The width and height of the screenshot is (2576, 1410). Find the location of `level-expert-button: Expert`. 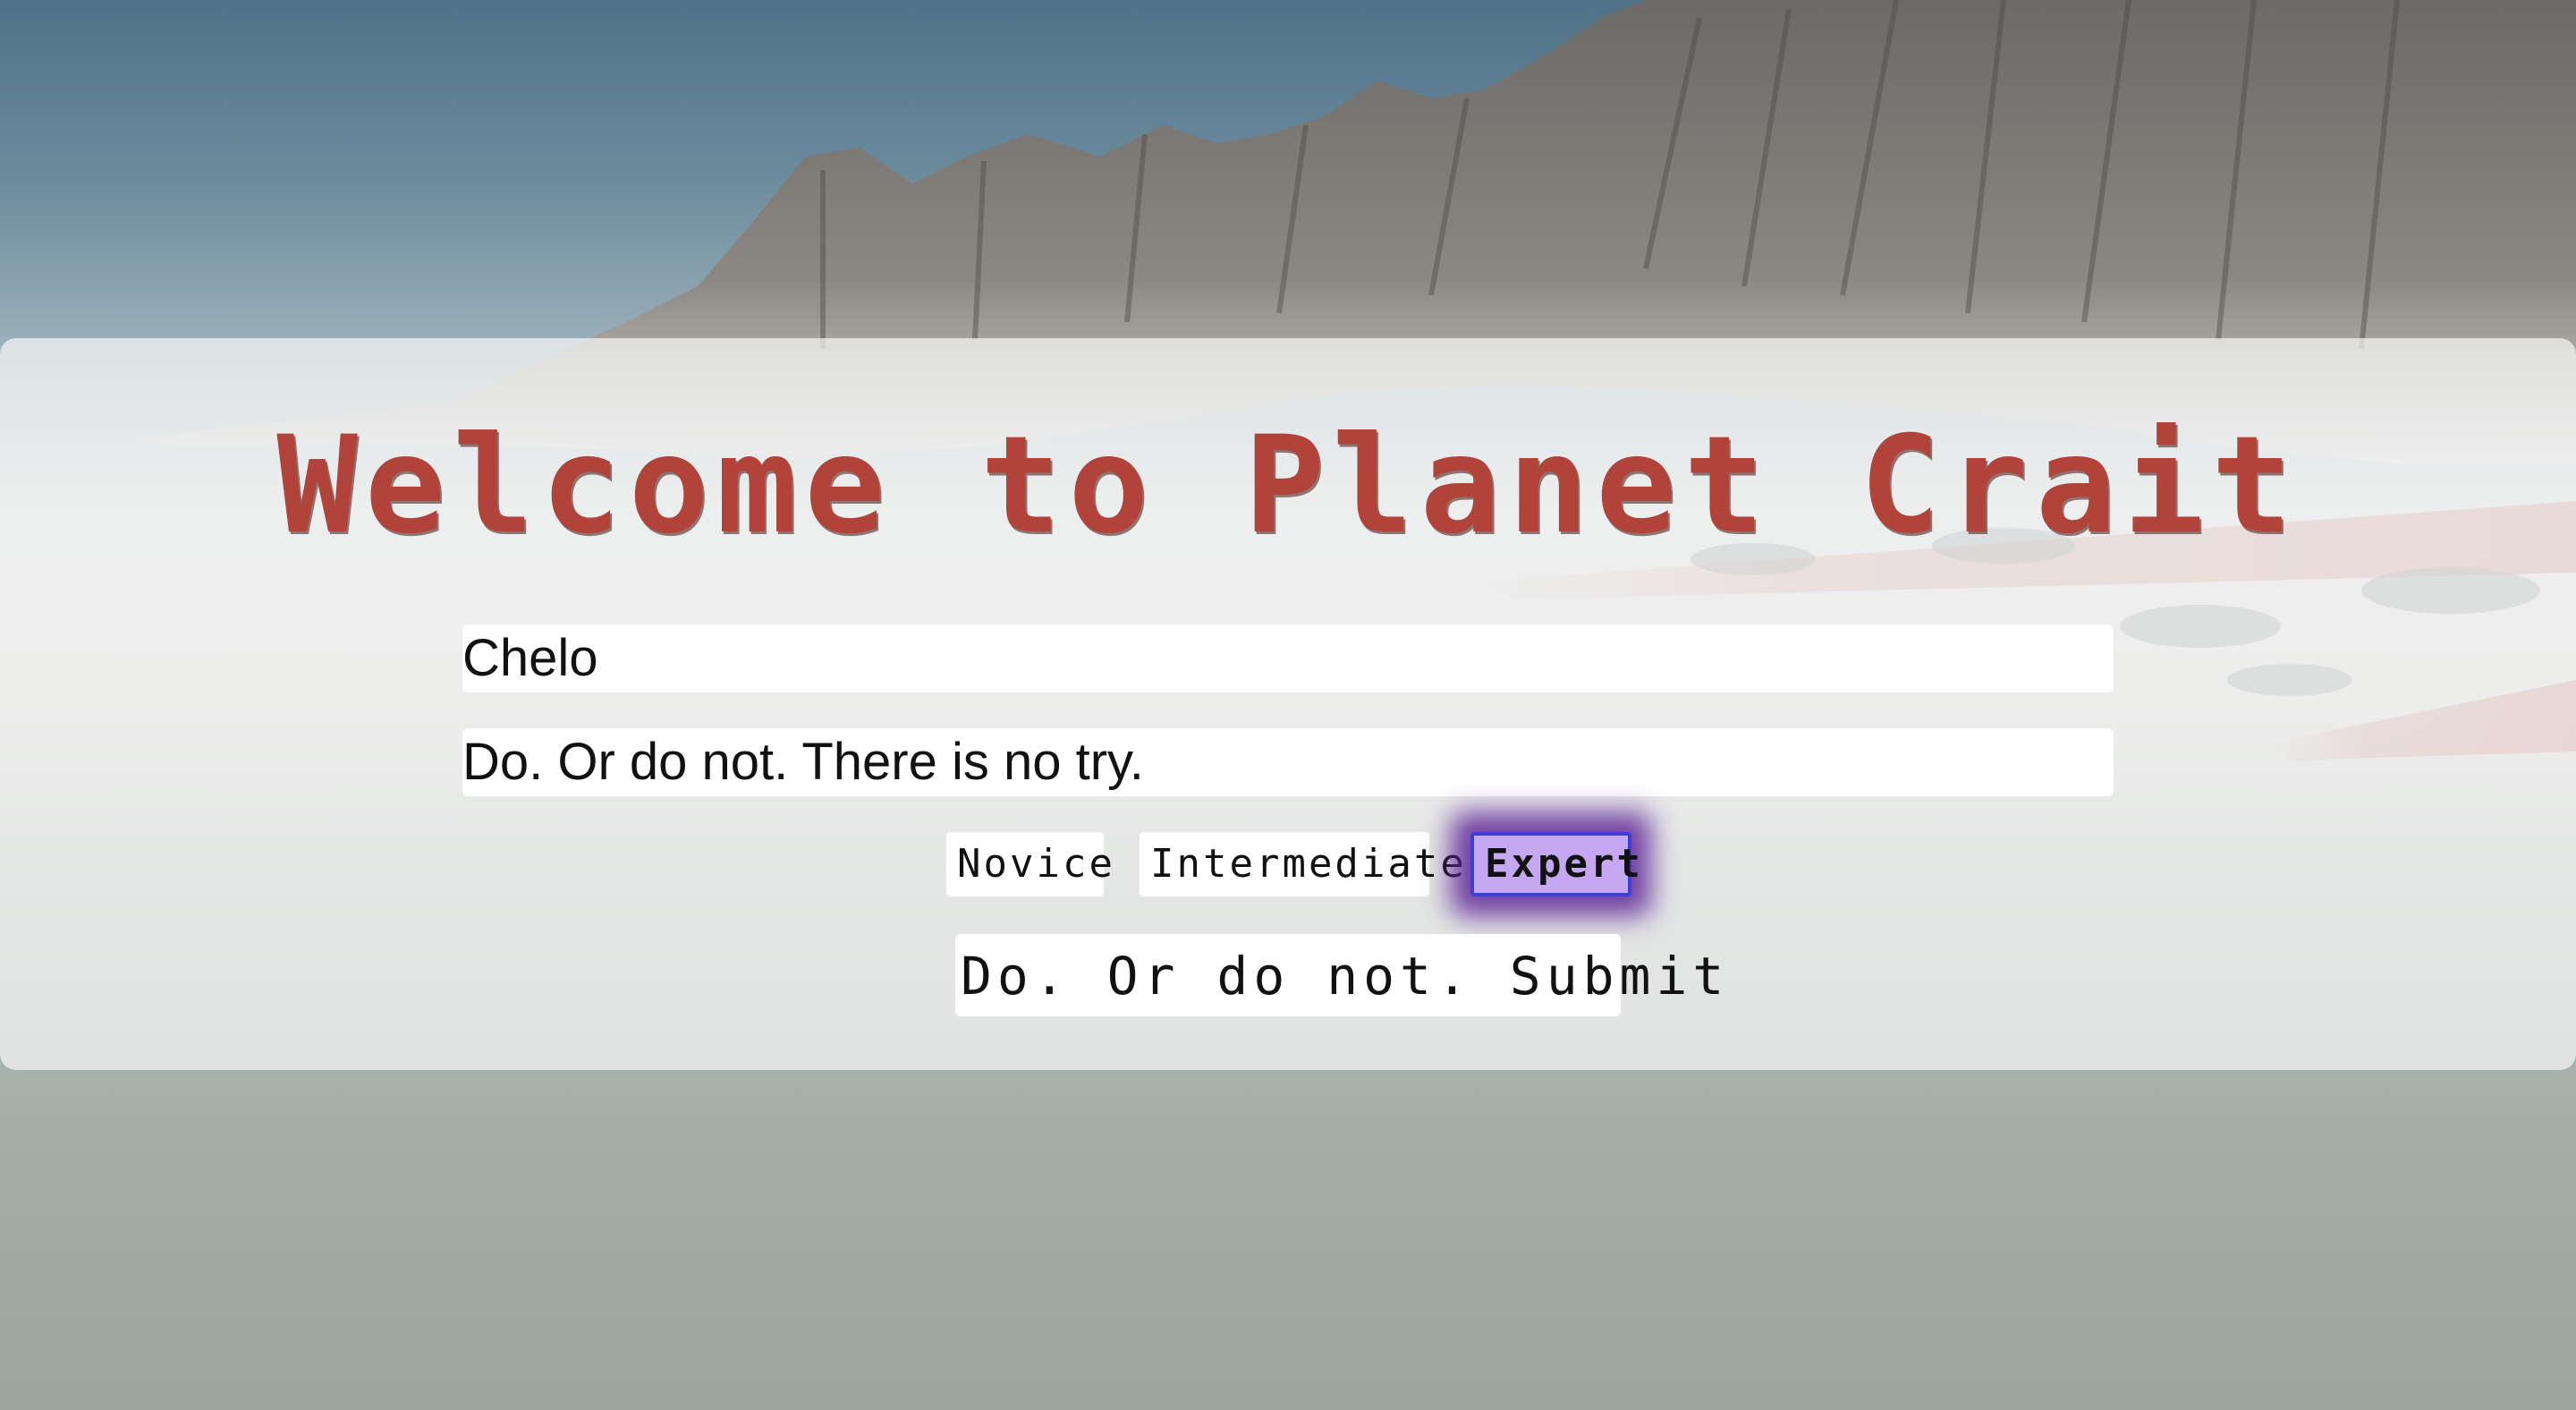

level-expert-button: Expert is located at coordinates (1555, 864).